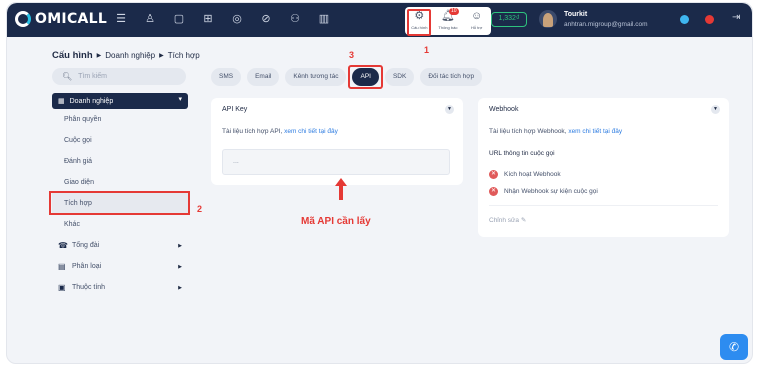 The width and height of the screenshot is (759, 368). I want to click on phone-icon: ☎, so click(63, 245).